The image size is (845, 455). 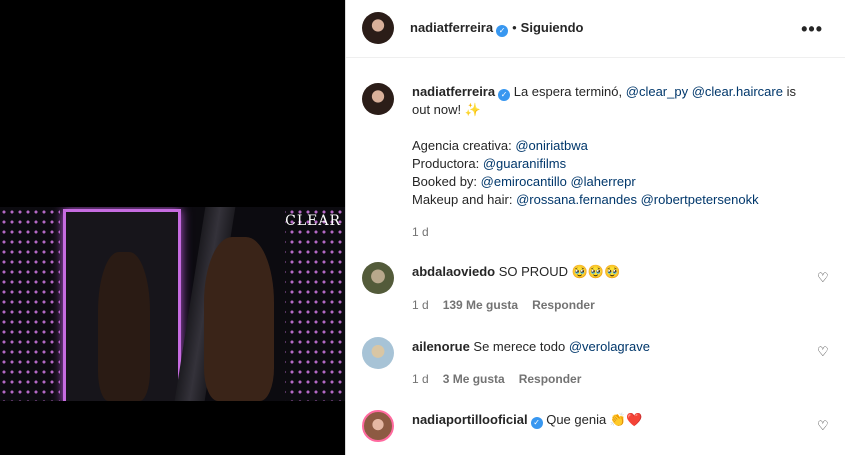 What do you see at coordinates (552, 27) in the screenshot?
I see `following-button: Siguiendo` at bounding box center [552, 27].